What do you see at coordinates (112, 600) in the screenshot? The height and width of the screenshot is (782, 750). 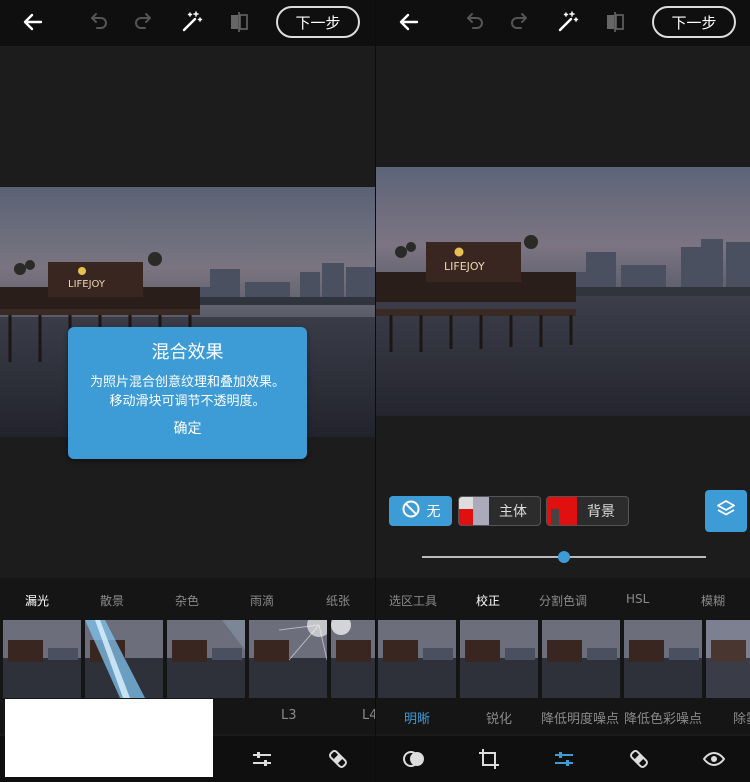 I see `category-bokeh: 散景` at bounding box center [112, 600].